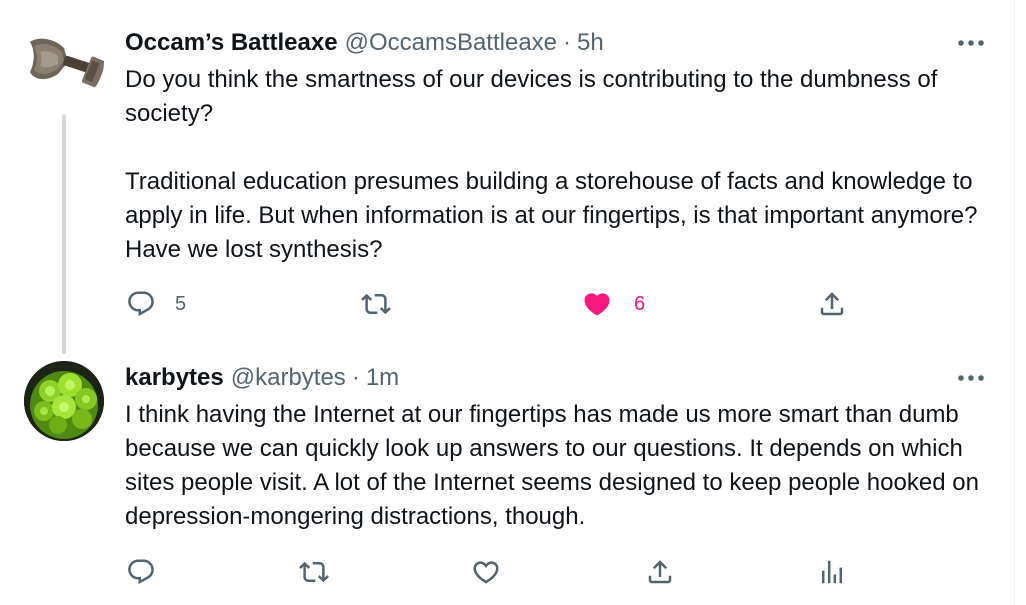 Image resolution: width=1026 pixels, height=605 pixels. What do you see at coordinates (451, 43) in the screenshot?
I see `user-handle: @OccamsBattleaxe` at bounding box center [451, 43].